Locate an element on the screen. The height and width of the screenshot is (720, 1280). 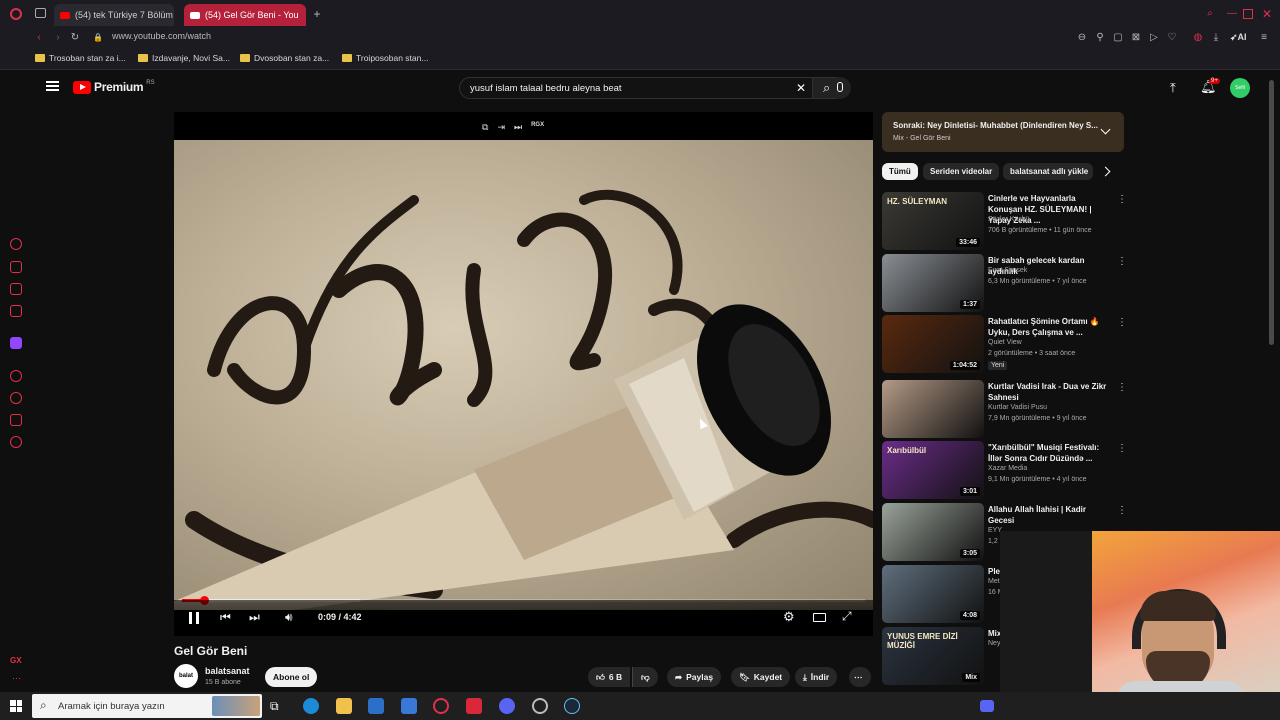
task-view-icon: ⧉ is located at coordinates (274, 706).